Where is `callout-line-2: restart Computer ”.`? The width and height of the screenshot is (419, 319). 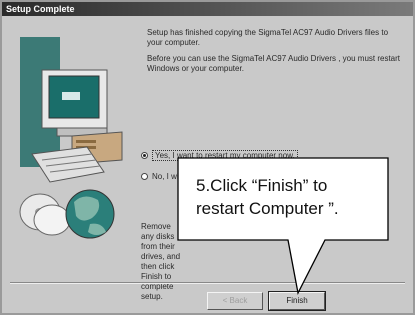 callout-line-2: restart Computer ”. is located at coordinates (267, 208).